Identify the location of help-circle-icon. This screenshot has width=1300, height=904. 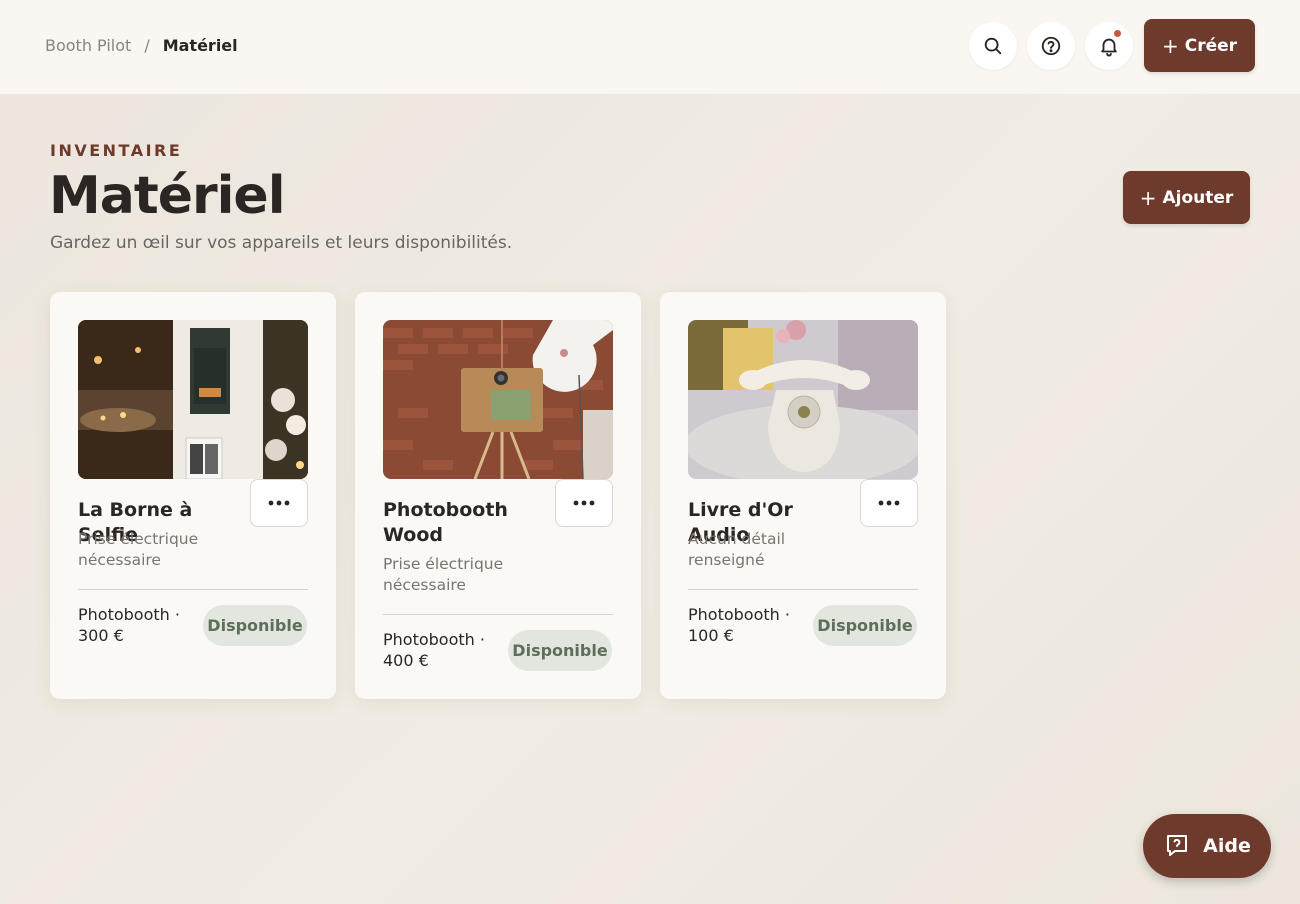
(1051, 46).